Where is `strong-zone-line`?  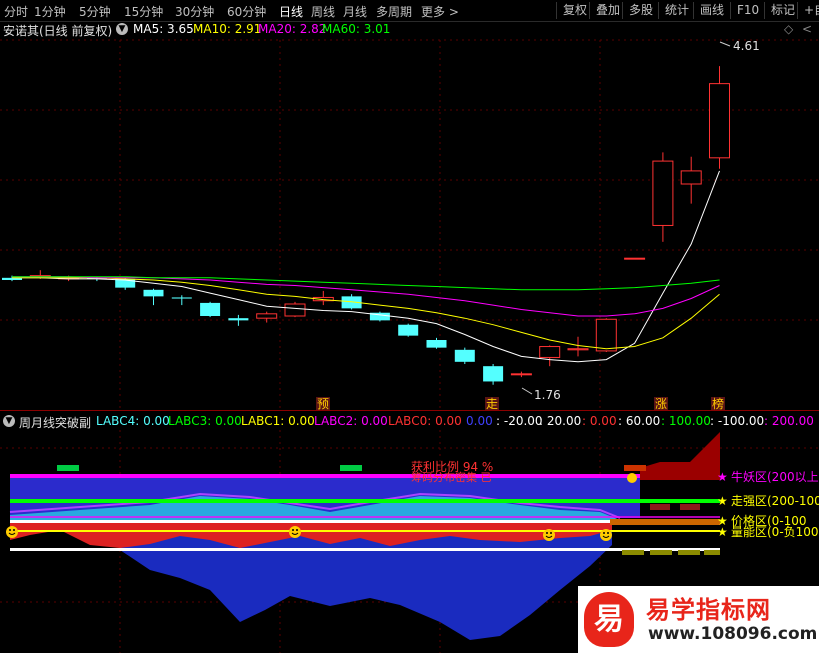
strong-zone-line is located at coordinates (365, 501).